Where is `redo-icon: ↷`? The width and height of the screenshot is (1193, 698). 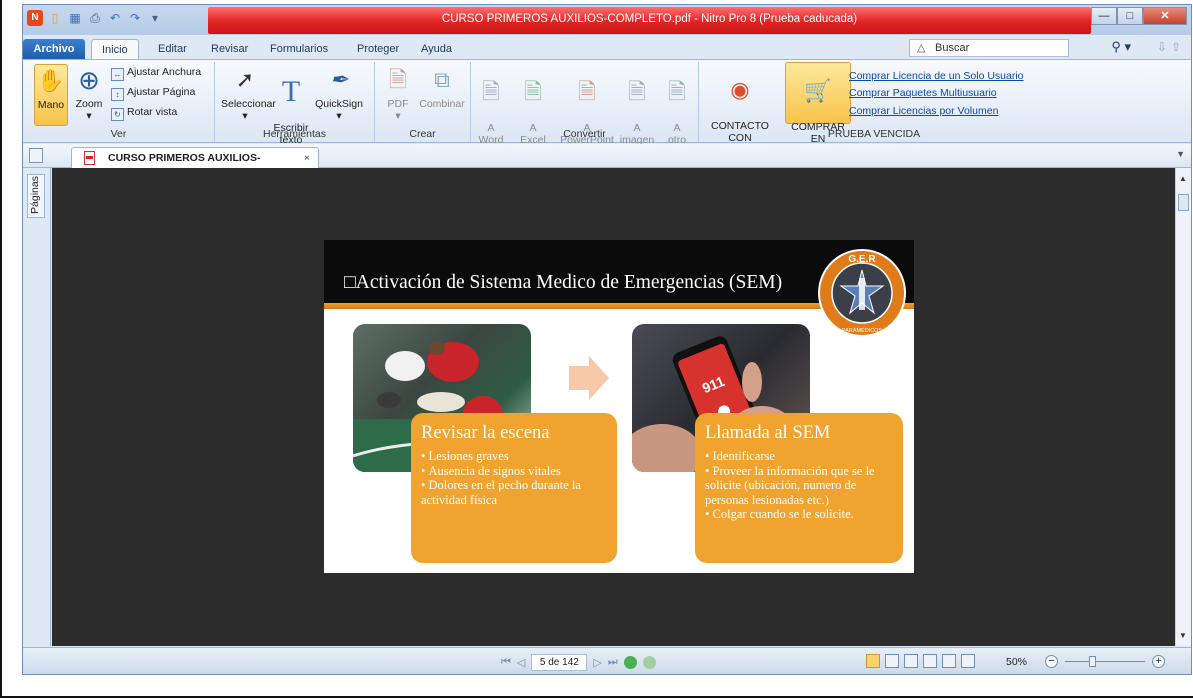 redo-icon: ↷ is located at coordinates (135, 18).